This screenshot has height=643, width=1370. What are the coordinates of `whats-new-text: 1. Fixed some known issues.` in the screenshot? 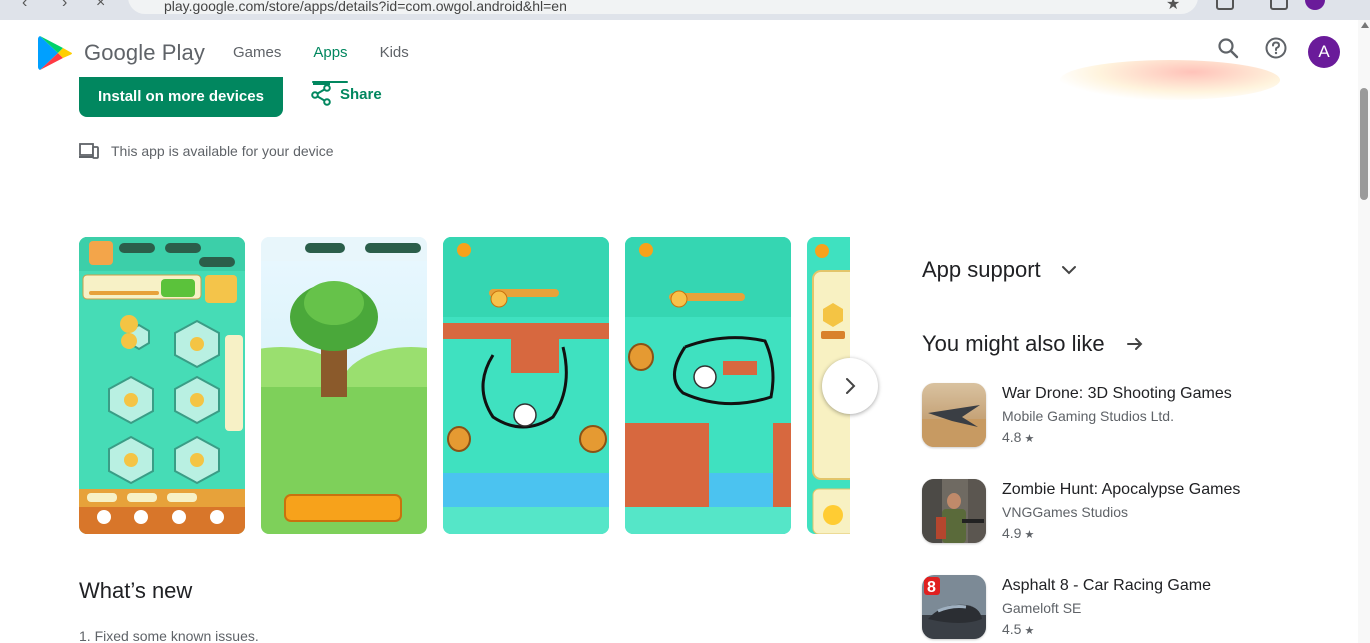 It's located at (169, 635).